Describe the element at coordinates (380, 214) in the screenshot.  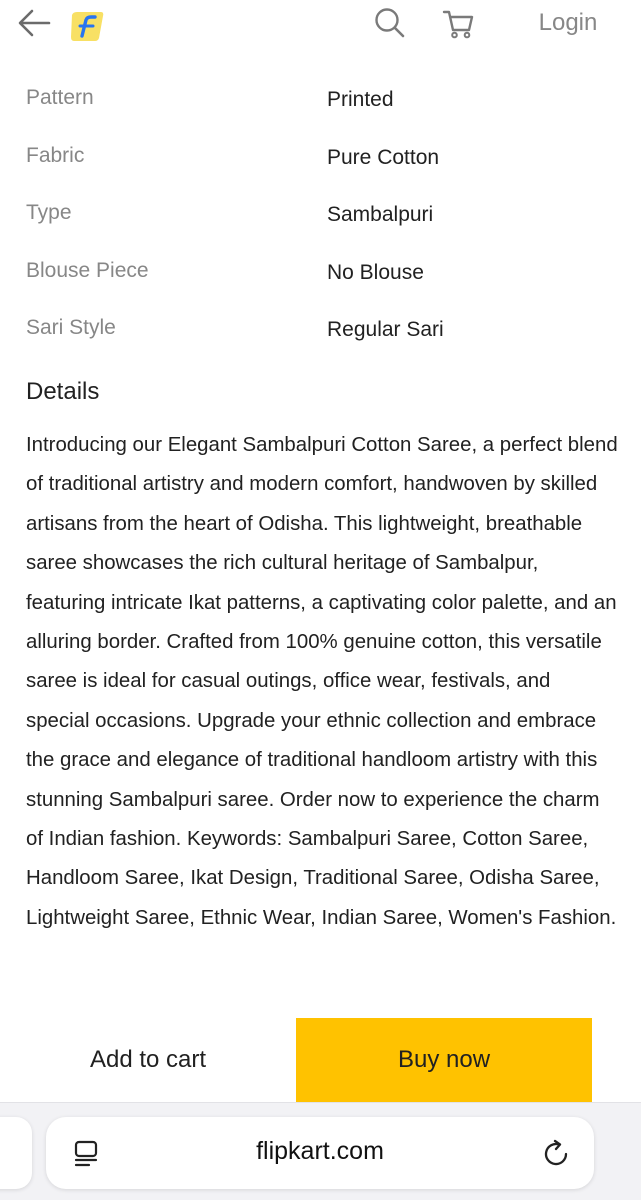
I see `spec-value: Sambalpuri` at that location.